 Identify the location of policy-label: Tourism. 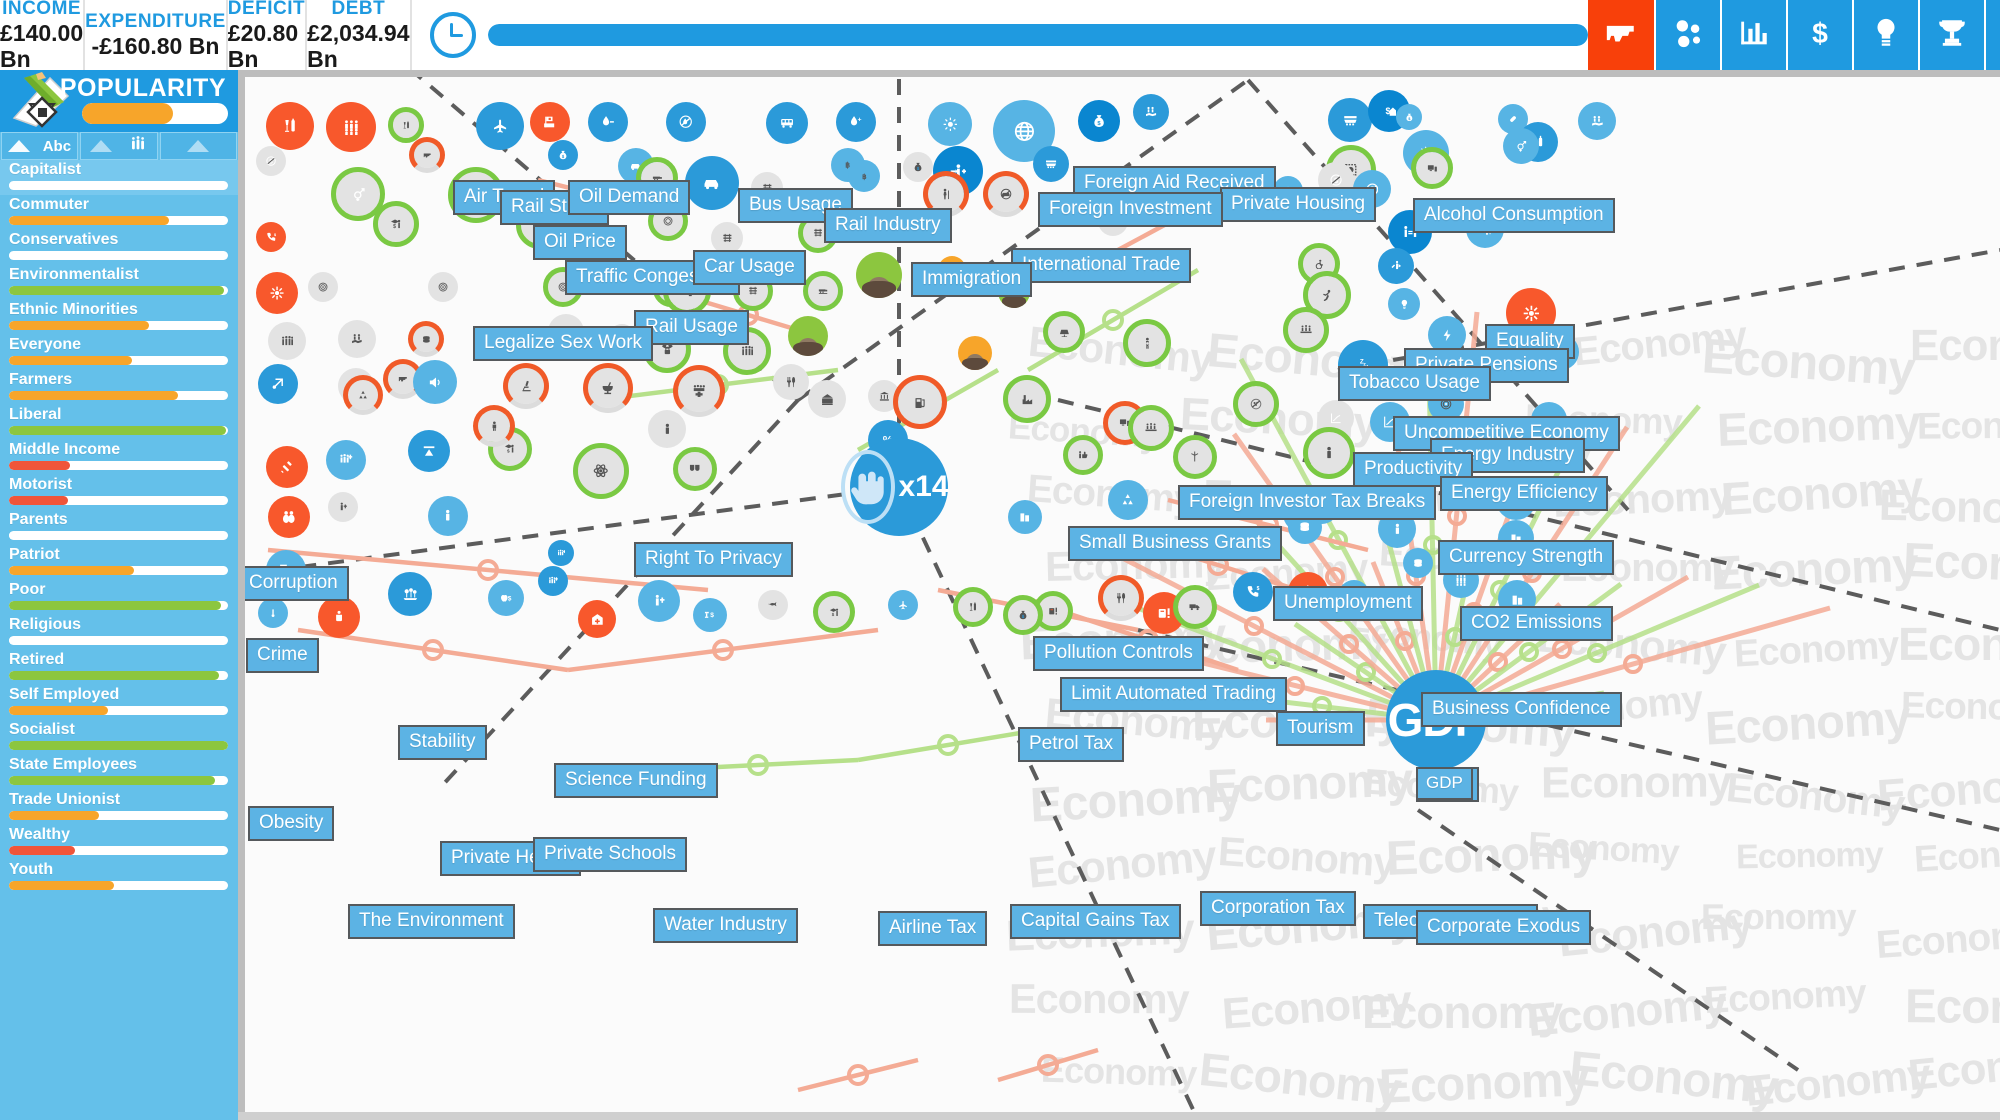
(1320, 728).